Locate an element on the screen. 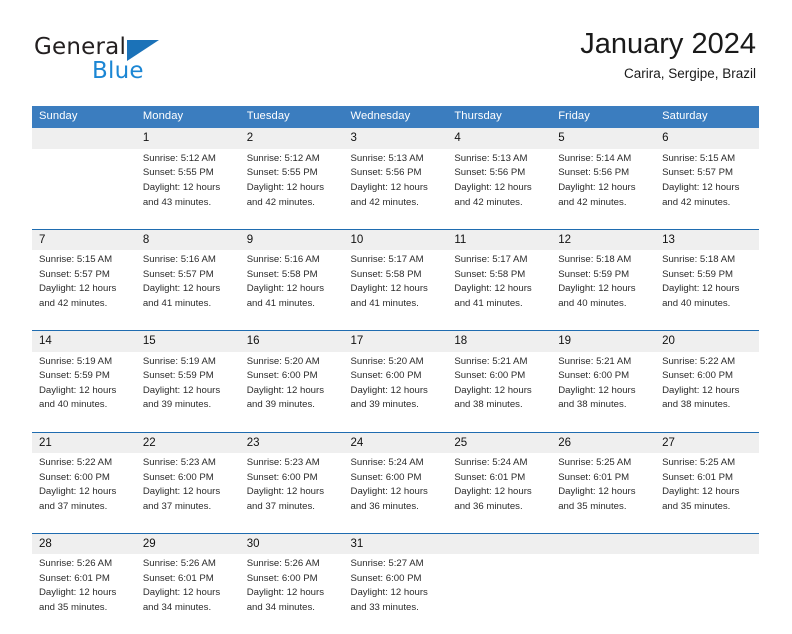 The height and width of the screenshot is (634, 792). day-number: 19 is located at coordinates (603, 341).